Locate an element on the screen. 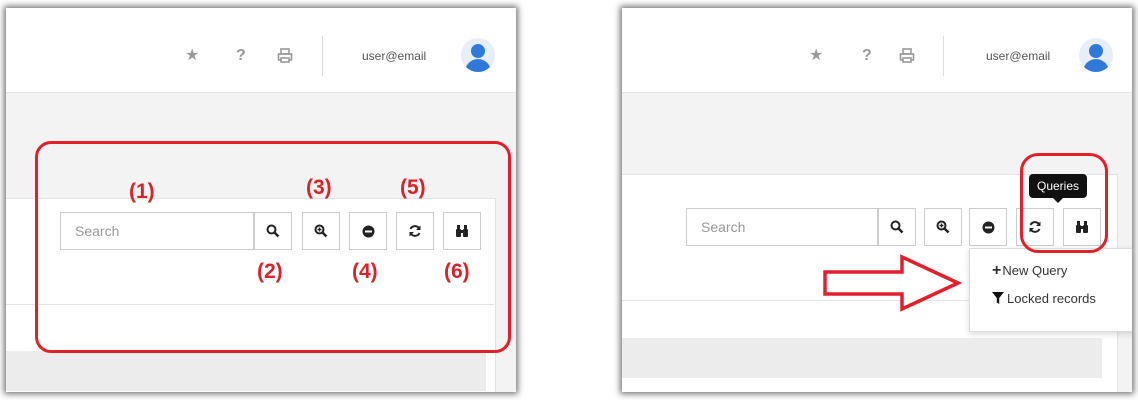  plus-icon: + is located at coordinates (997, 270).